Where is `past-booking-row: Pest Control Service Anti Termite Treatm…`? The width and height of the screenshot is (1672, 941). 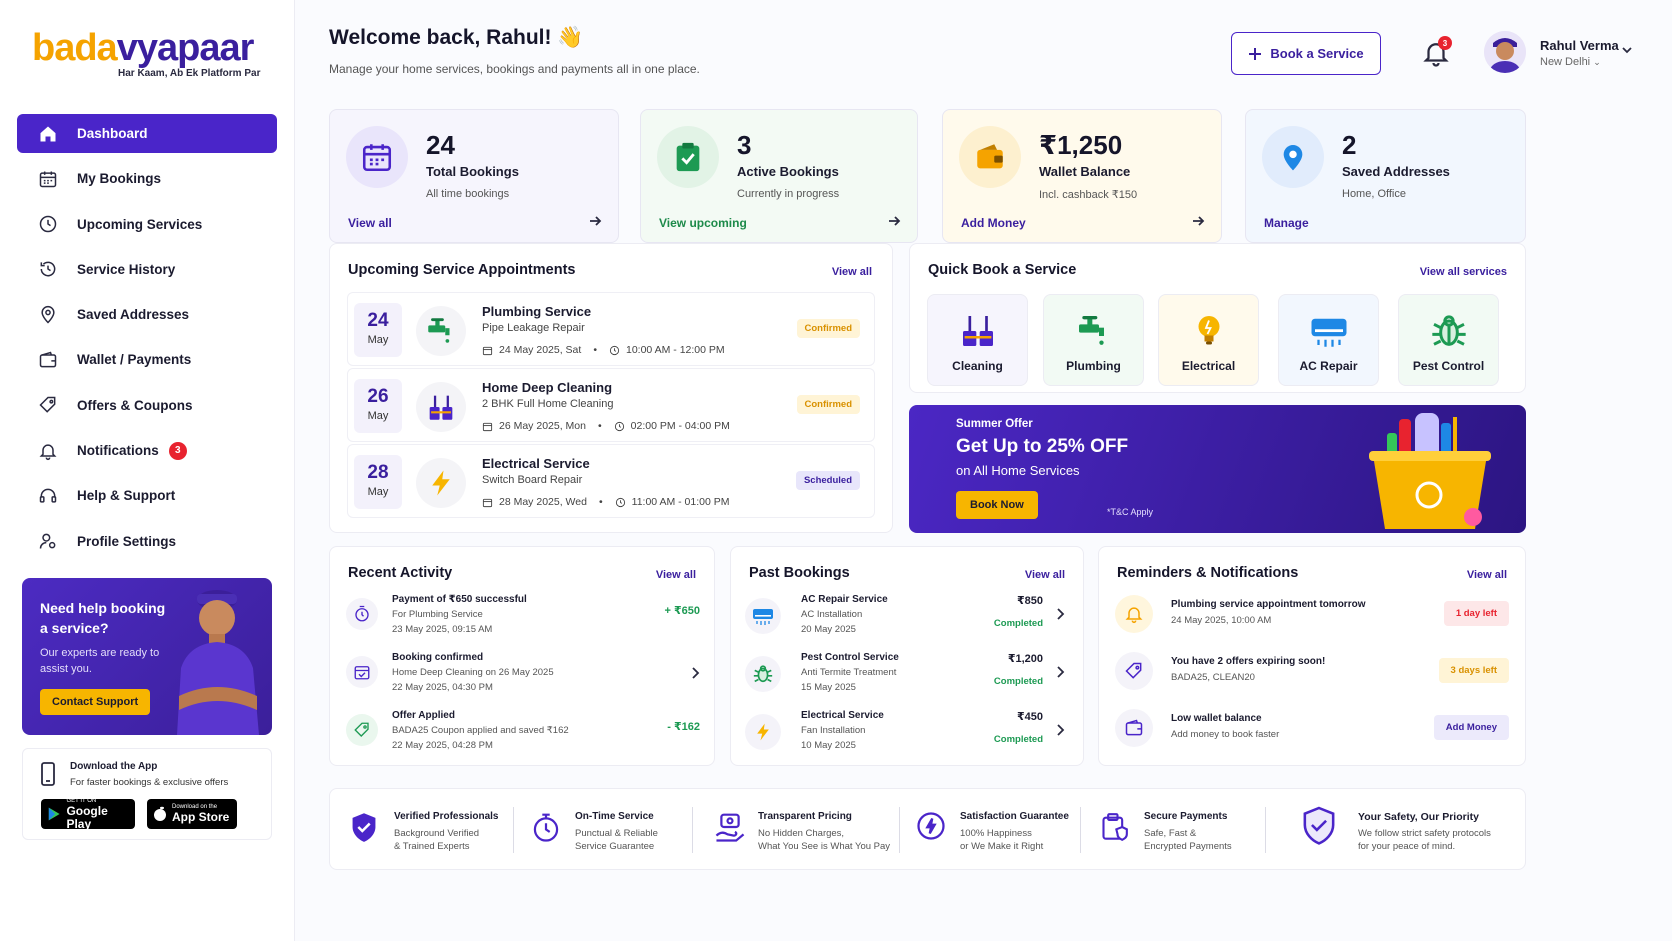 past-booking-row: Pest Control Service Anti Termite Treatm… is located at coordinates (908, 678).